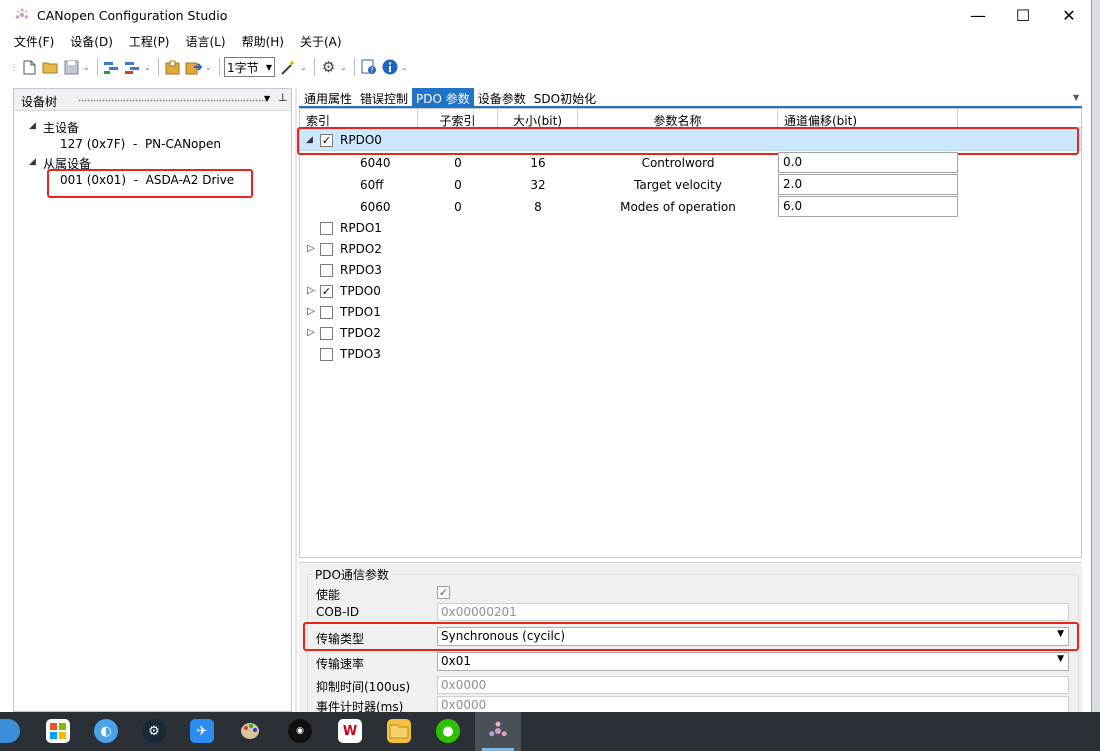 Image resolution: width=1100 pixels, height=751 pixels. What do you see at coordinates (267, 98) in the screenshot?
I see `panel-menu-icon: ▼` at bounding box center [267, 98].